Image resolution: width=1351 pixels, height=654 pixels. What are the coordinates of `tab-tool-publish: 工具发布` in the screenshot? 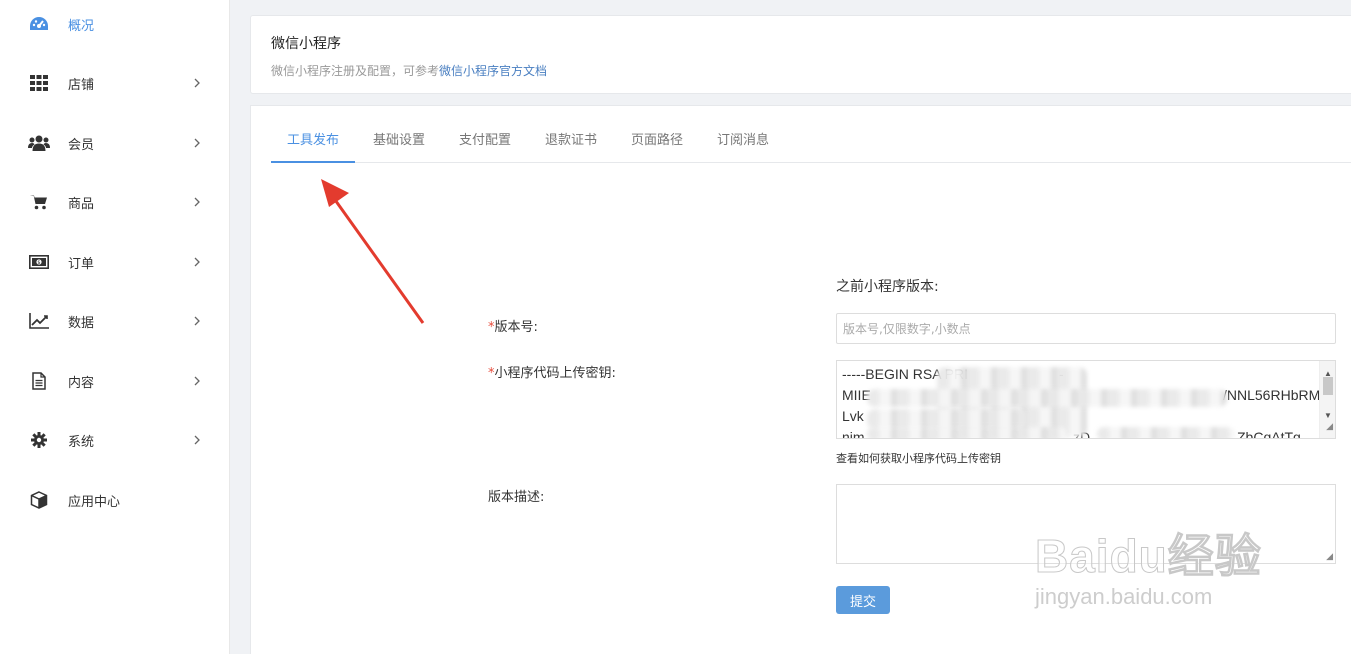 It's located at (313, 134).